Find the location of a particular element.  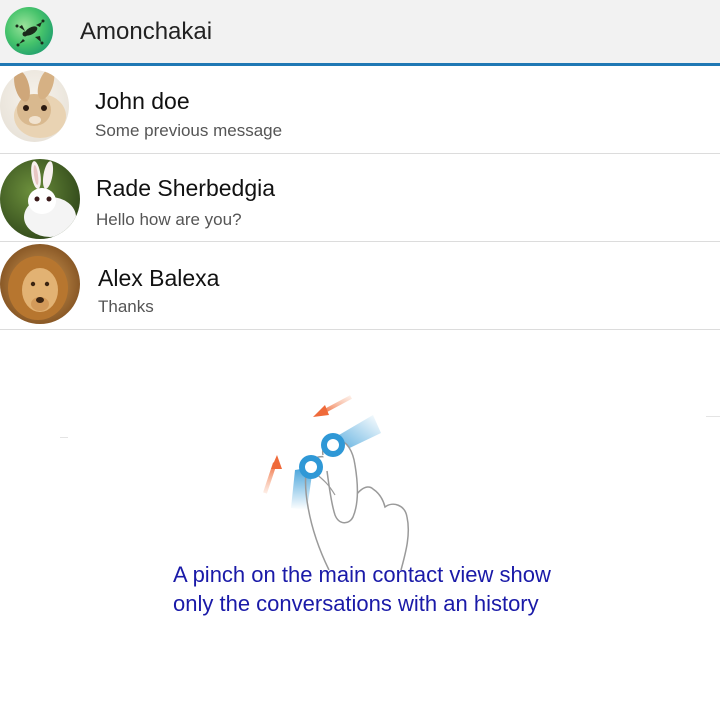

white-rabbit-avatar-icon is located at coordinates (40, 199).